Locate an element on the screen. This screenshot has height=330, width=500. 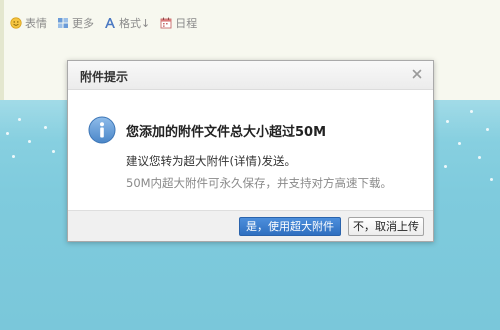
cancel-upload-button: 不，取消上传 is located at coordinates (386, 226).